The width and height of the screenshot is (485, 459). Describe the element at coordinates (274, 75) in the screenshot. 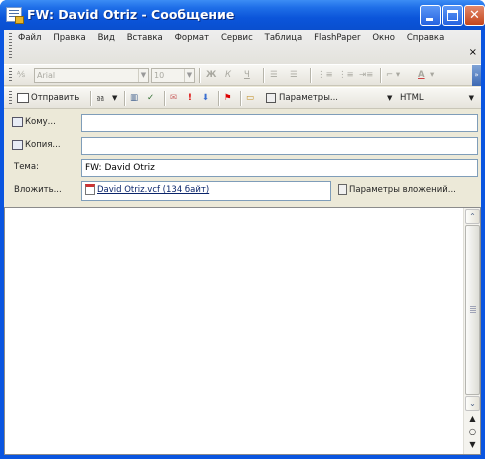

I see `align-left-icon: ☰` at that location.